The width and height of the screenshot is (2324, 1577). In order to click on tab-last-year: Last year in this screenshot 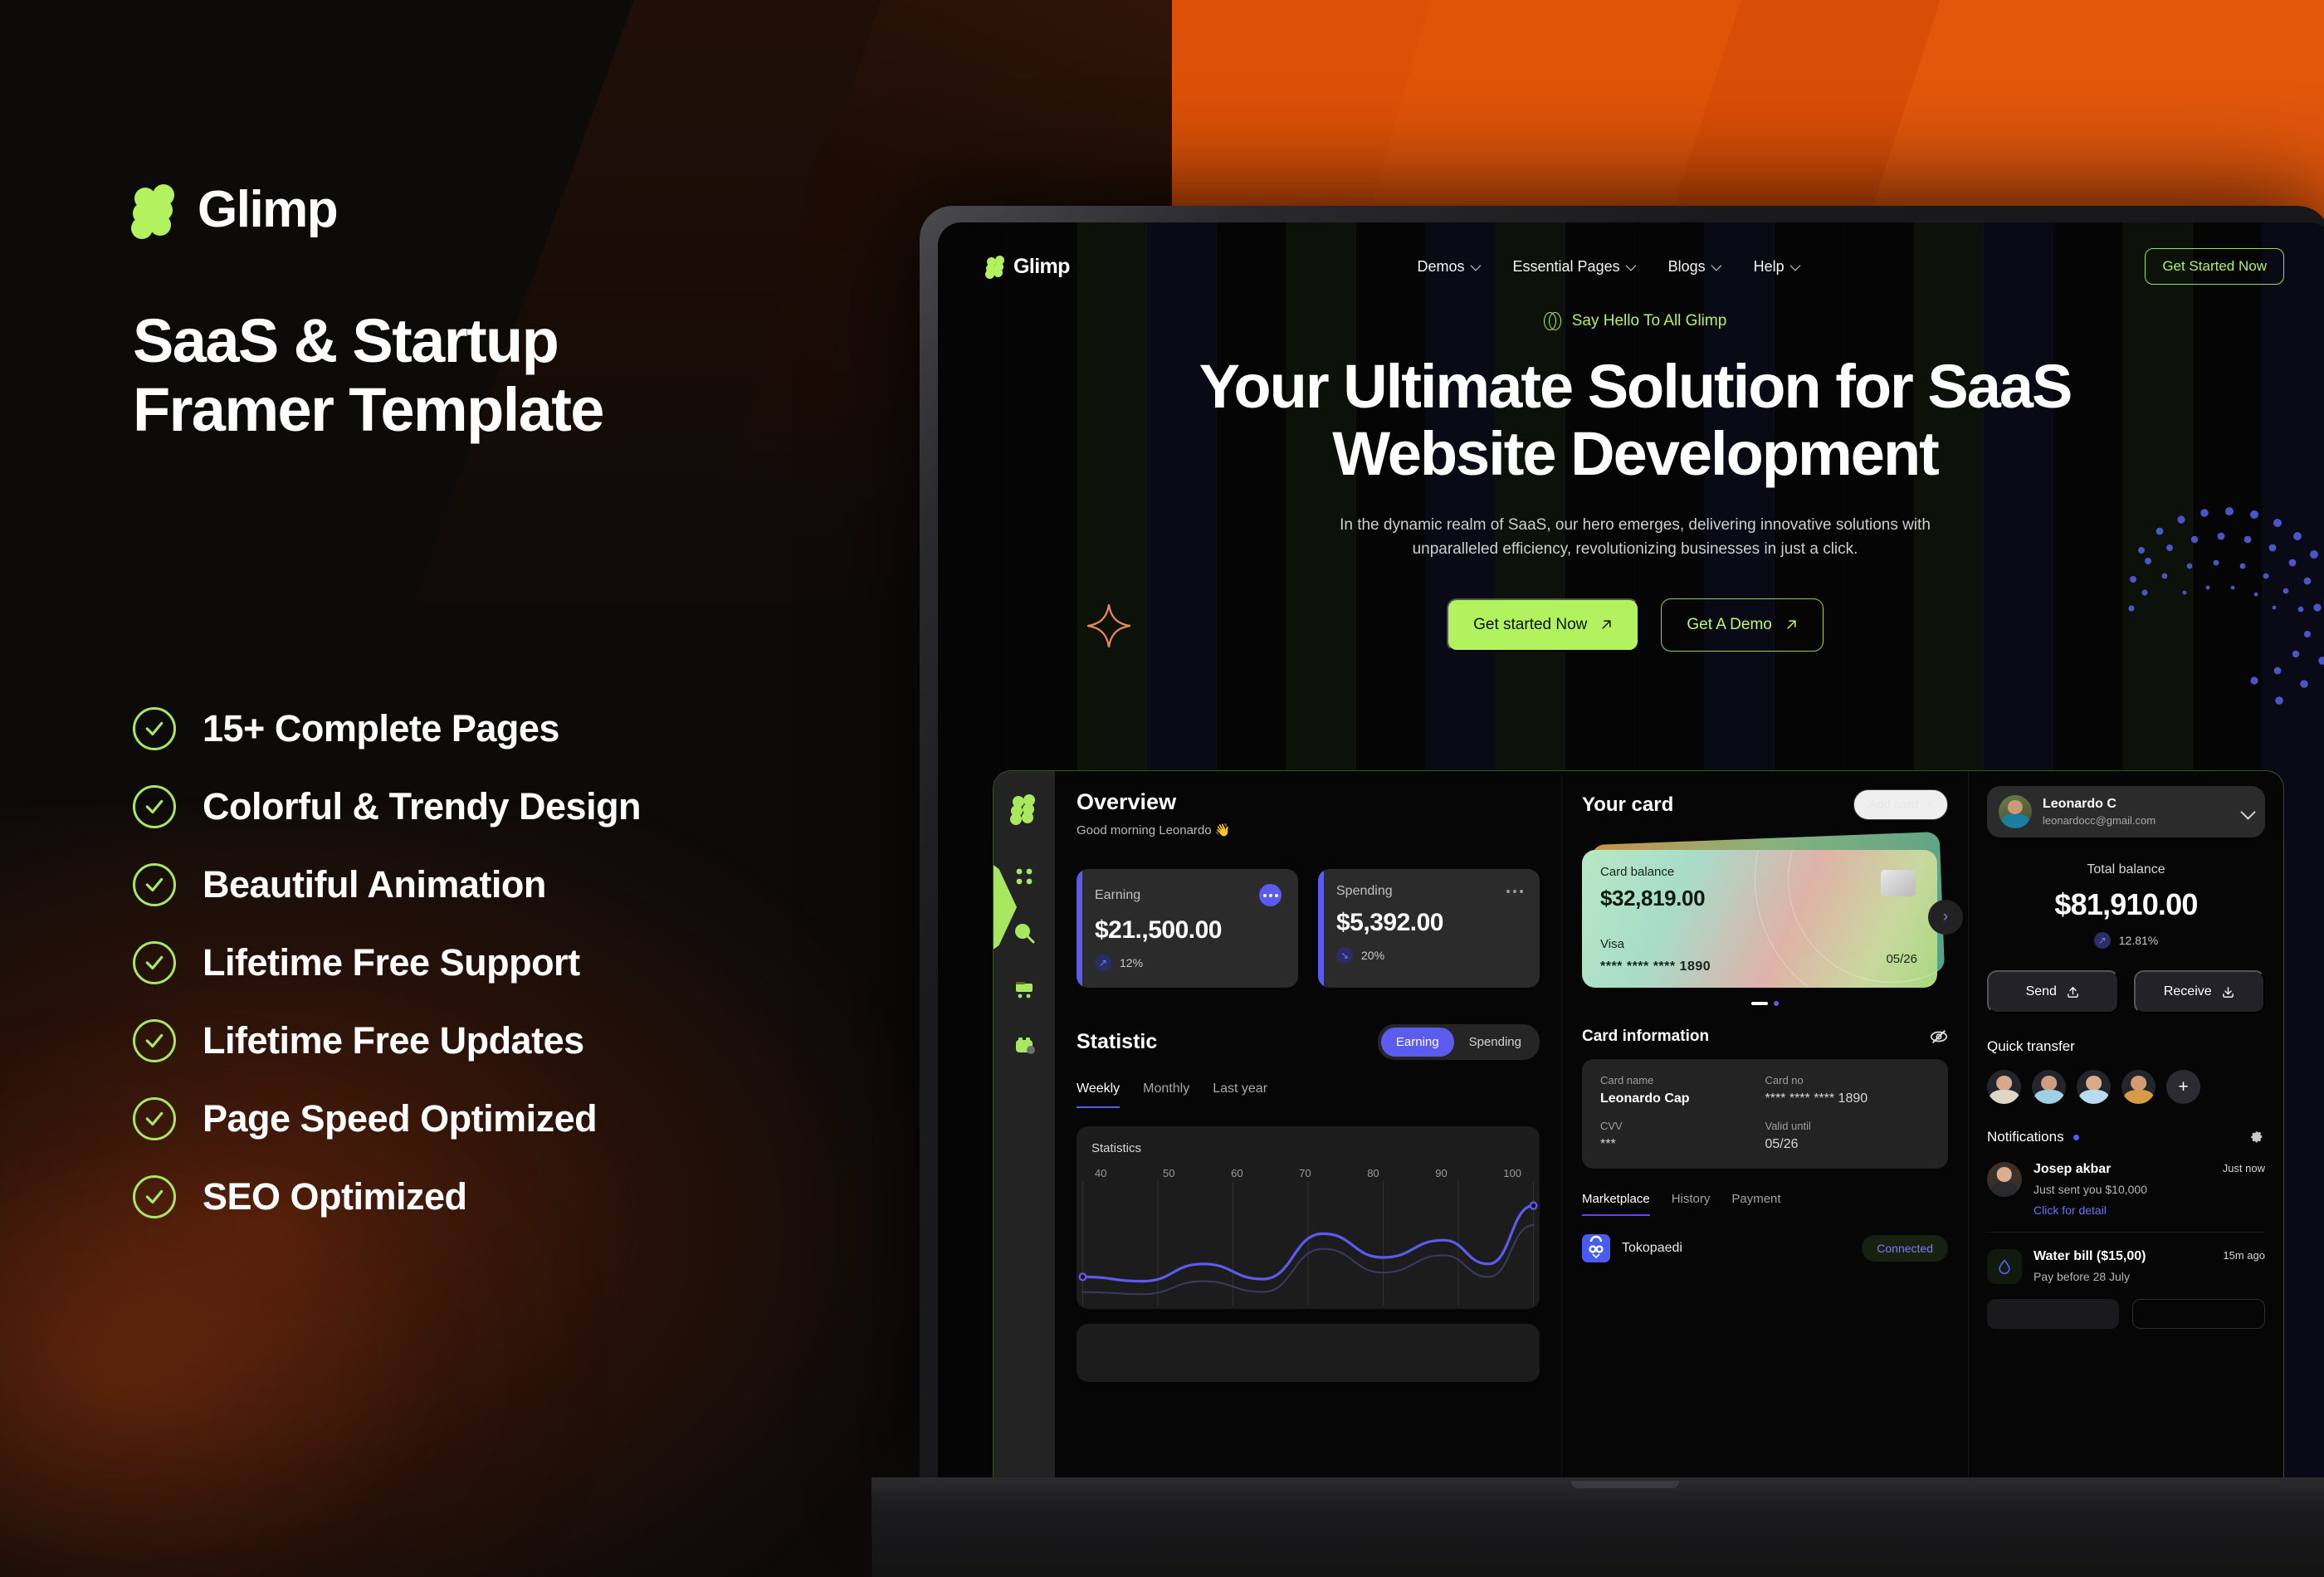, I will do `click(1240, 1094)`.